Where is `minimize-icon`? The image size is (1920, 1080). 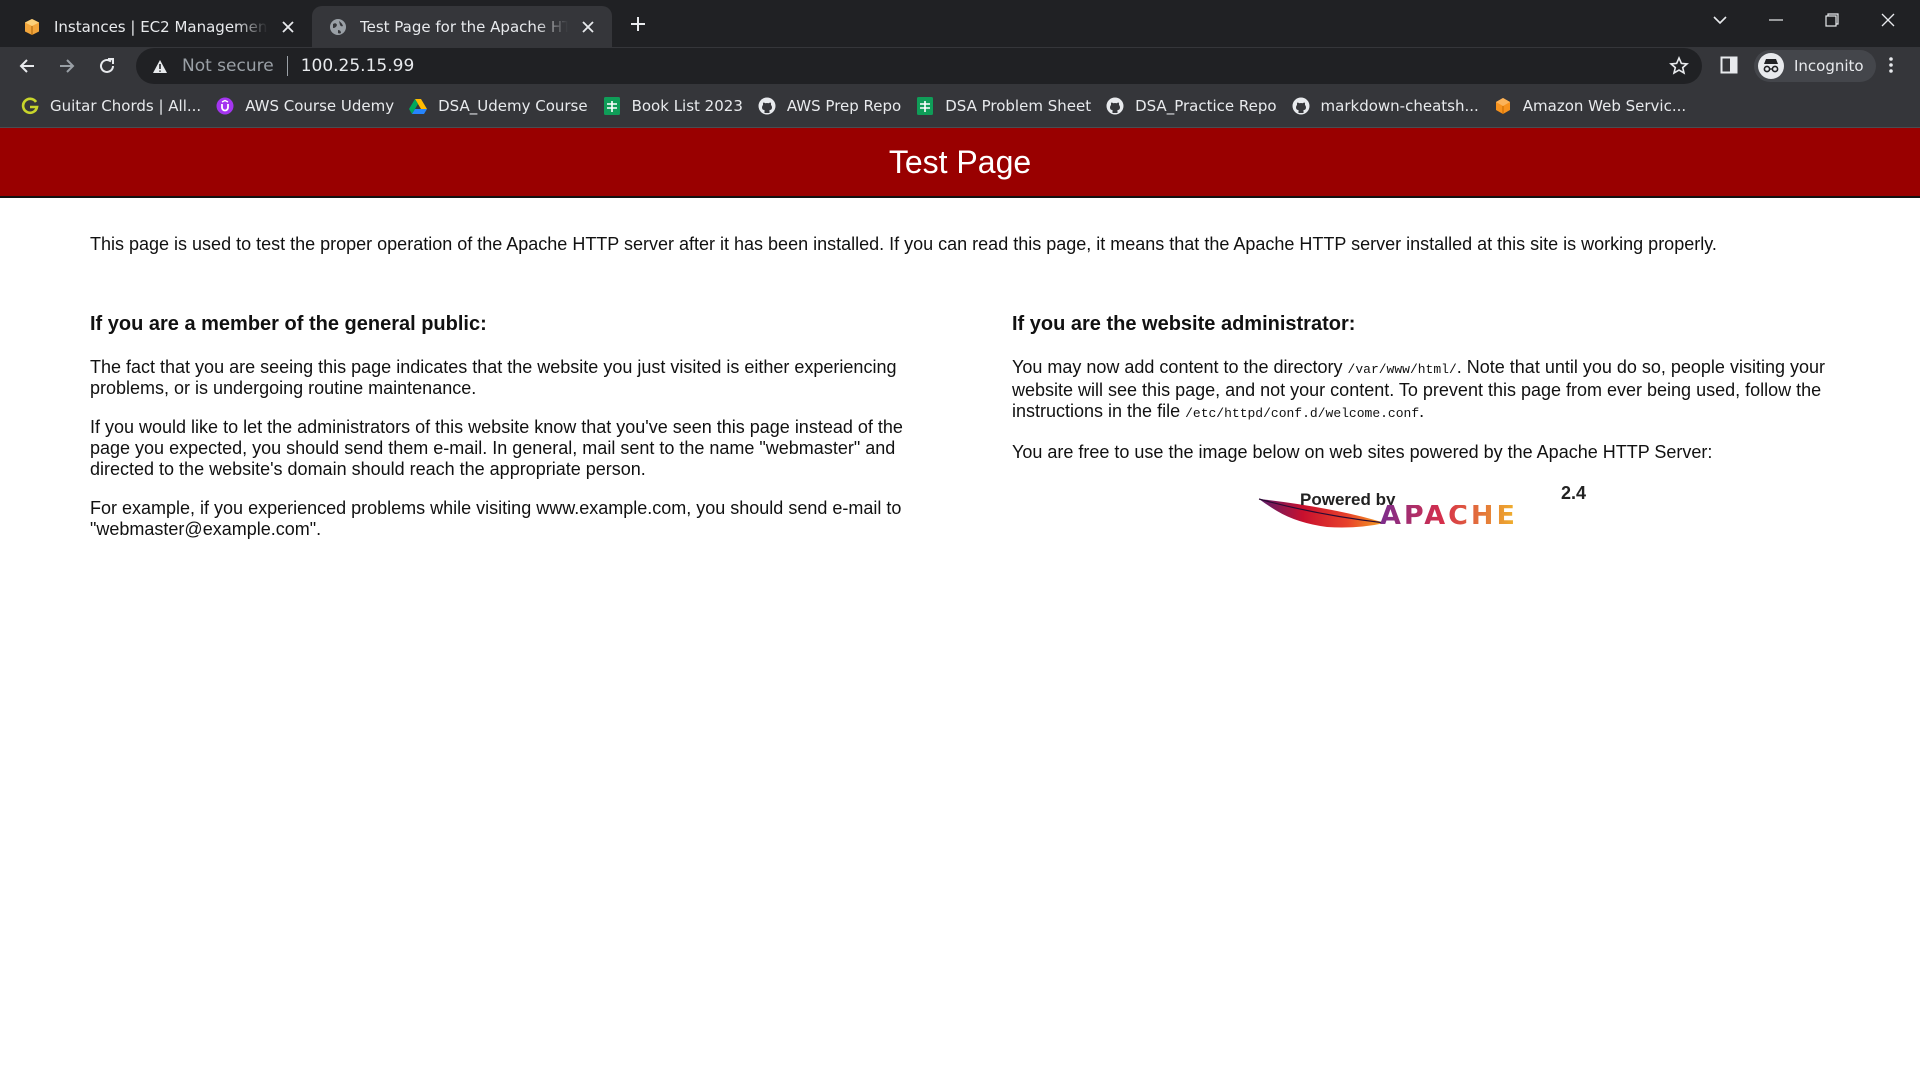
minimize-icon is located at coordinates (1776, 20).